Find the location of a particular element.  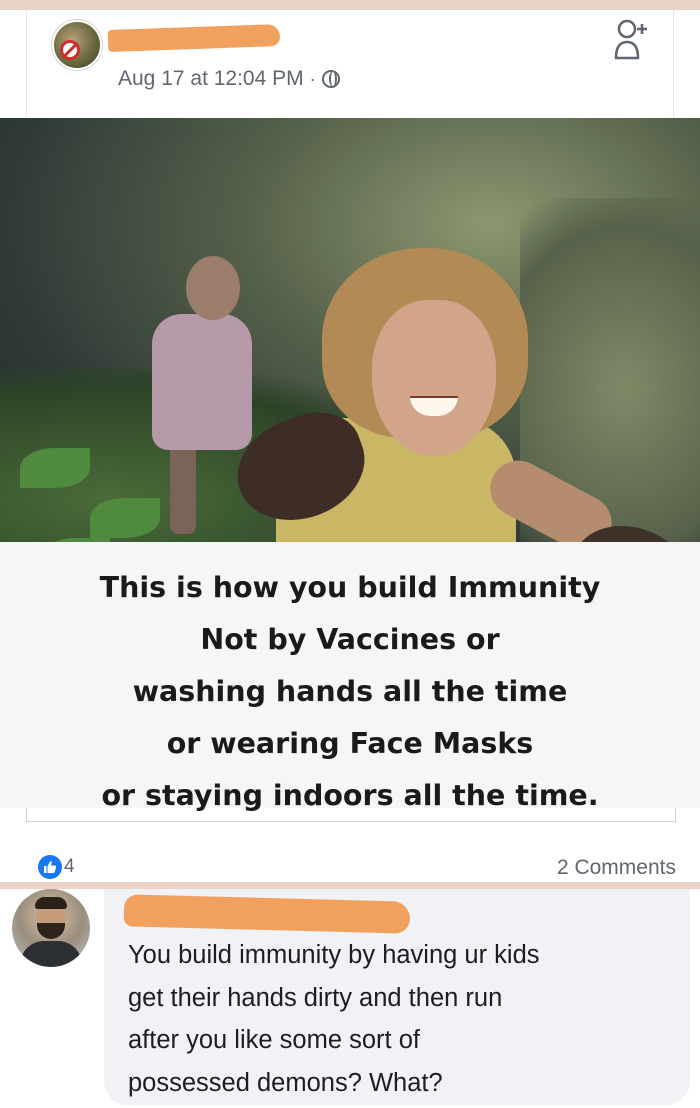

add-friend-icon is located at coordinates (631, 39).